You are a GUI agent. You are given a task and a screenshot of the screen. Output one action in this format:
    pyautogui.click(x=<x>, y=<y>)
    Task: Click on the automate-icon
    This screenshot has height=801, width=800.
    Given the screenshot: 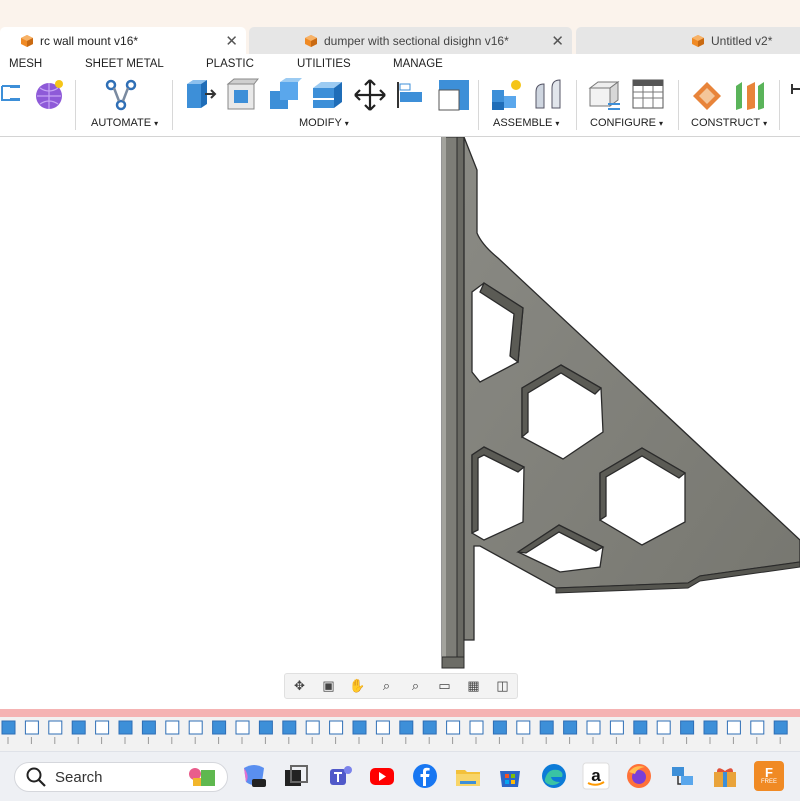 What is the action you would take?
    pyautogui.click(x=121, y=95)
    